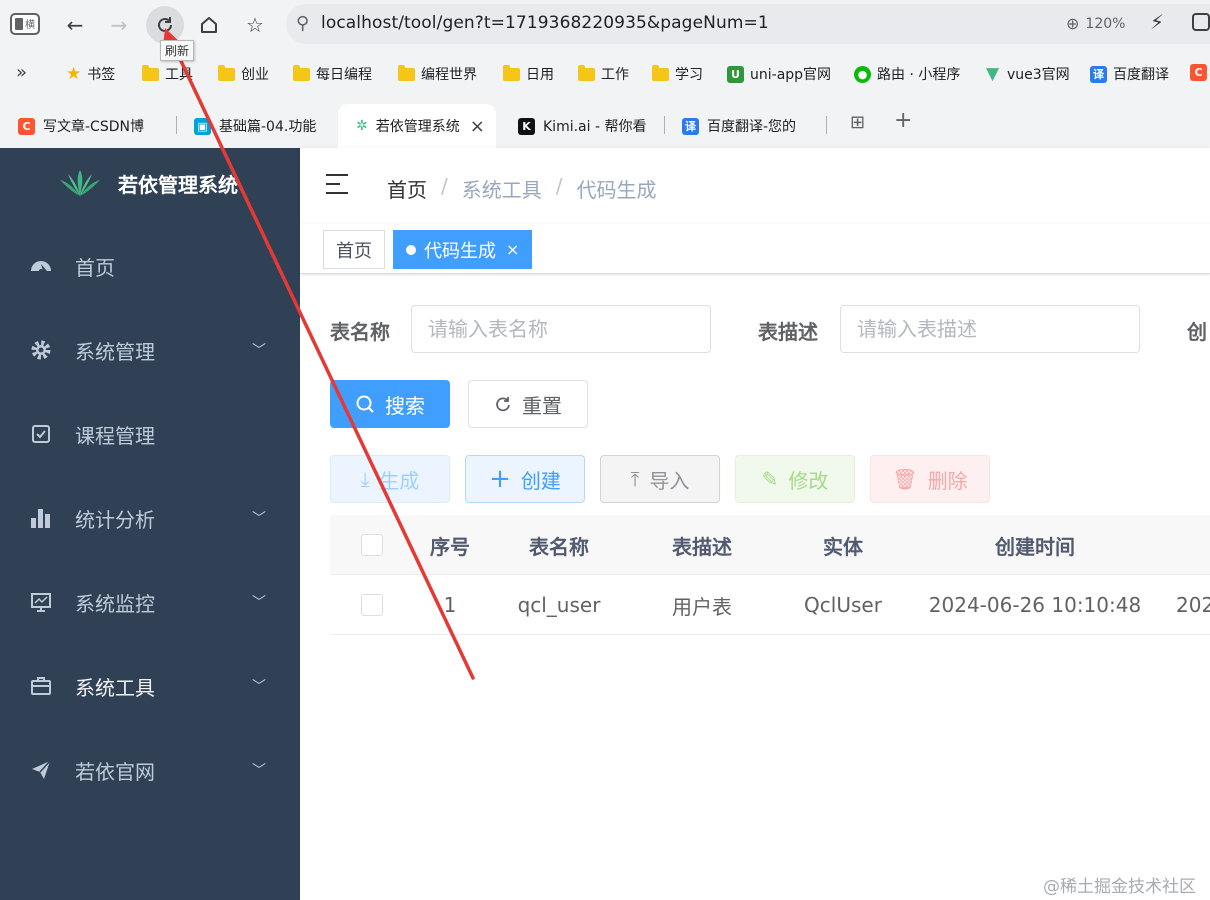 The height and width of the screenshot is (900, 1210). I want to click on bookmark-folder: 每日编程, so click(332, 74).